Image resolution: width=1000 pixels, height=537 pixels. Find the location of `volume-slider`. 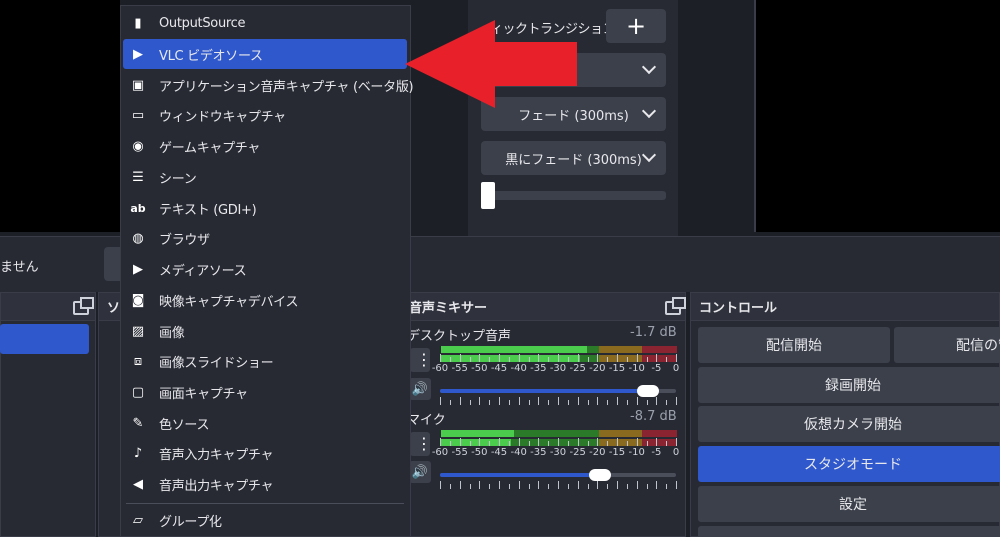

volume-slider is located at coordinates (558, 475).